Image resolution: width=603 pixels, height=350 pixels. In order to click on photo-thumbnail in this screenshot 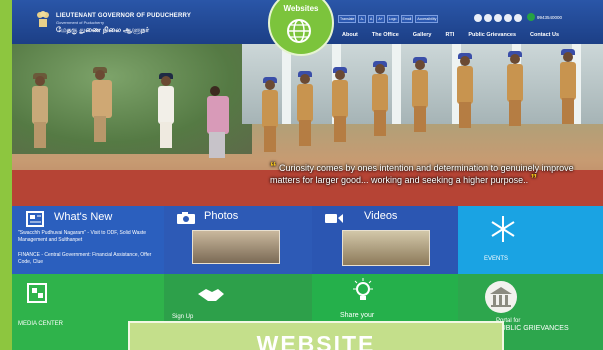, I will do `click(236, 247)`.